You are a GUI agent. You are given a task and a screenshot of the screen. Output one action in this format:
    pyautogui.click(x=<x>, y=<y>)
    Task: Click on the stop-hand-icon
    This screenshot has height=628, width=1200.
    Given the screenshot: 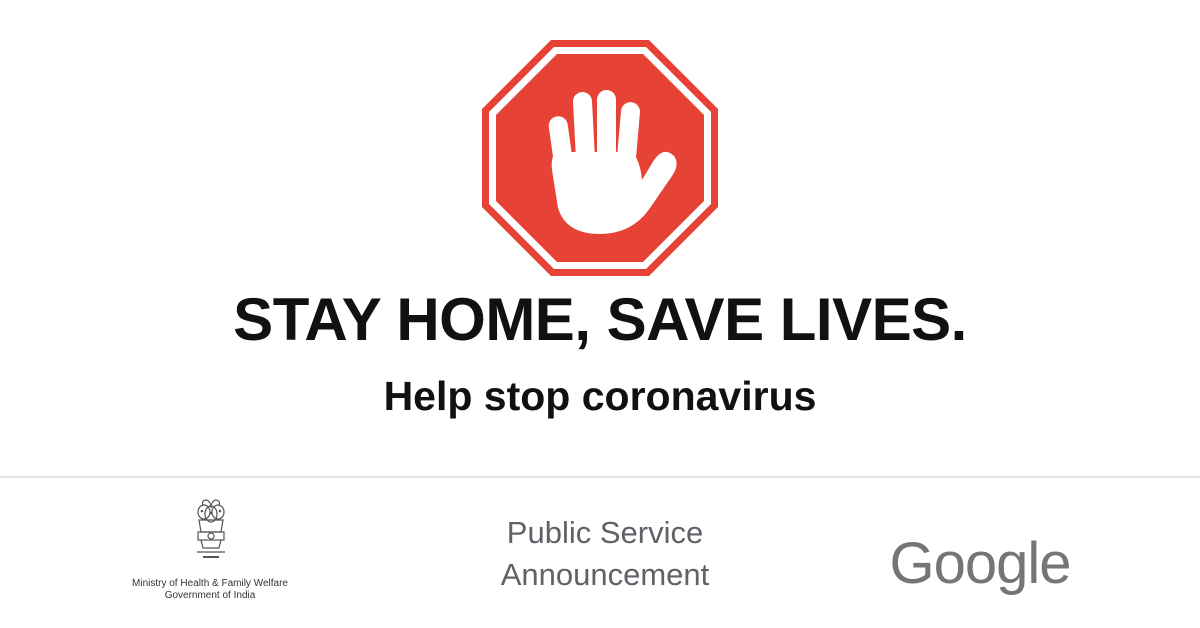 What is the action you would take?
    pyautogui.click(x=600, y=158)
    